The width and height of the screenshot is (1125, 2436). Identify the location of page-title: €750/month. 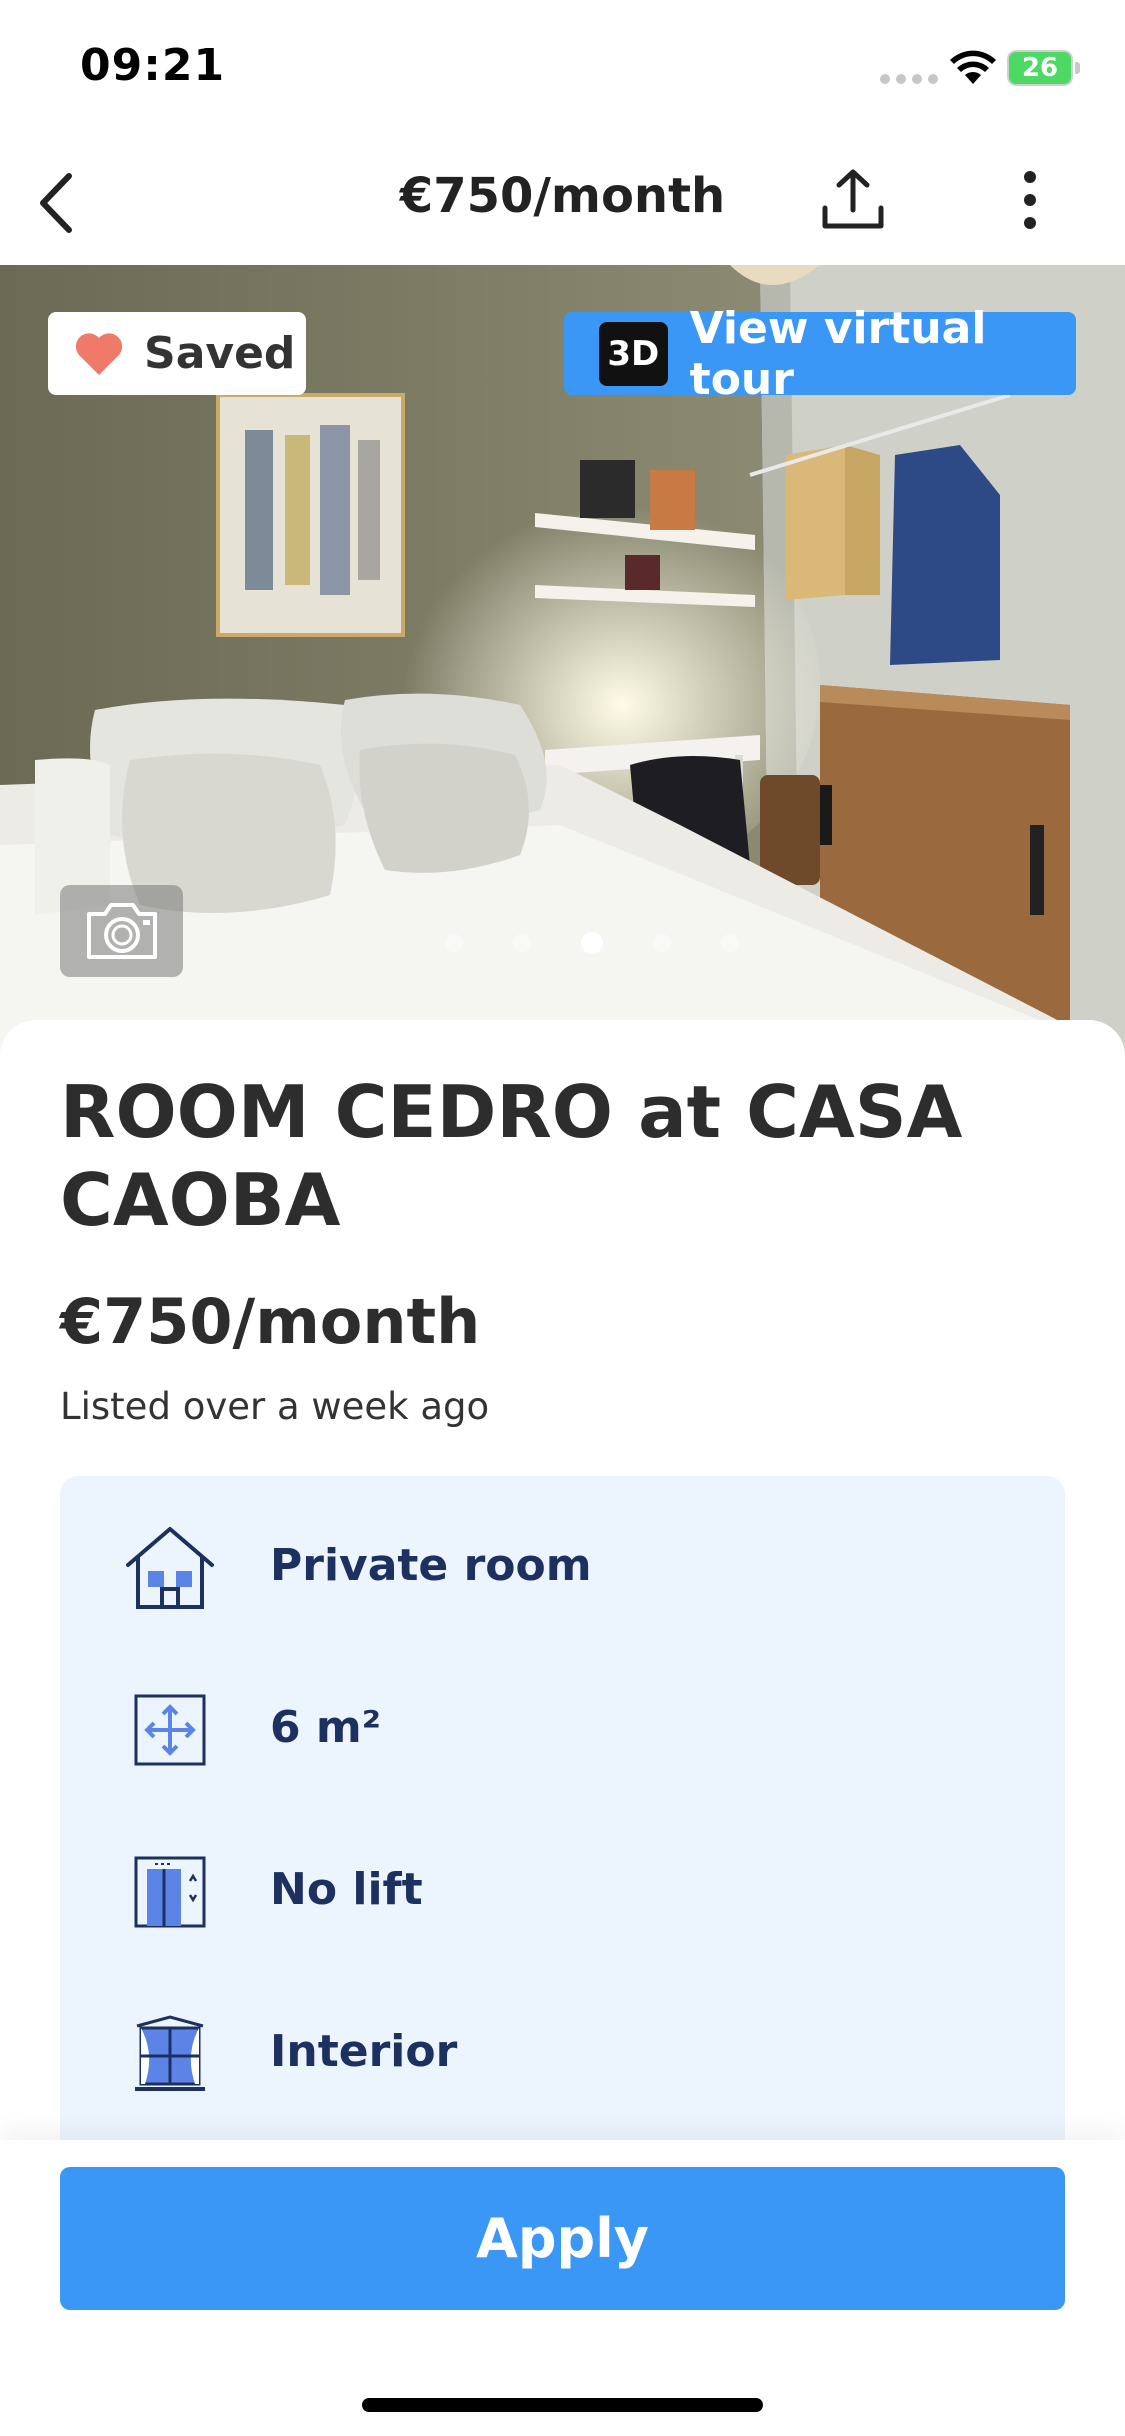
(562, 196).